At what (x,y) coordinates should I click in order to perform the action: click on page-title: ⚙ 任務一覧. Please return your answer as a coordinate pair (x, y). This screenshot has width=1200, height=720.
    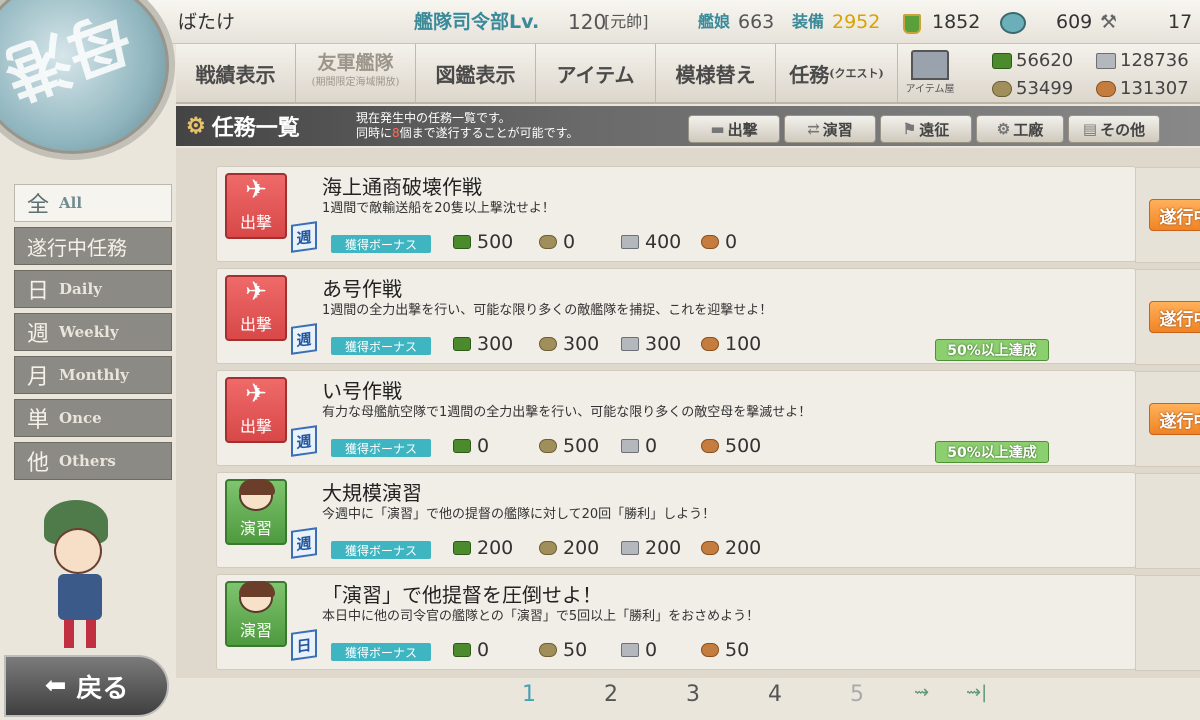
    Looking at the image, I should click on (243, 127).